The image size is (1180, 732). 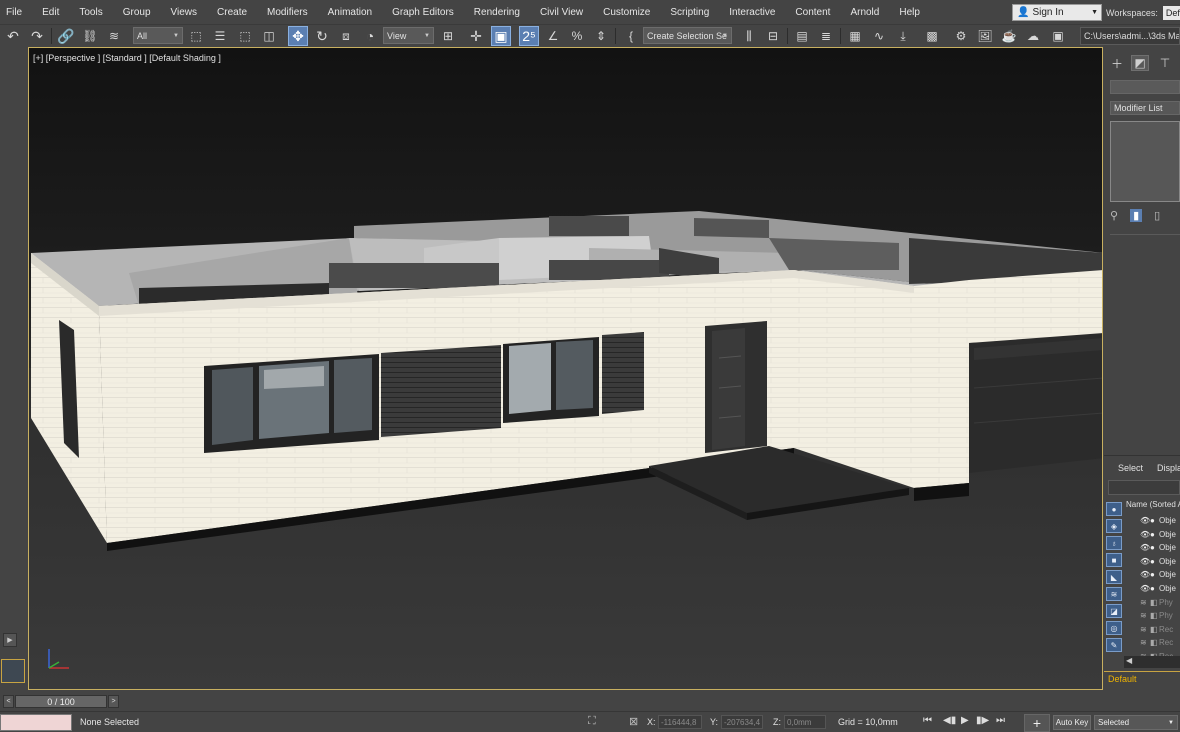 I want to click on toggle-ribbon-icon: ▦, so click(x=855, y=36).